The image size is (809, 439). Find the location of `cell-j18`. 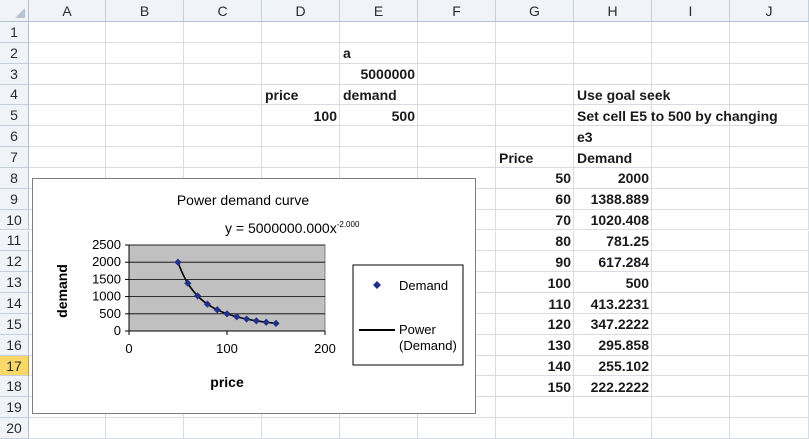

cell-j18 is located at coordinates (769, 387).